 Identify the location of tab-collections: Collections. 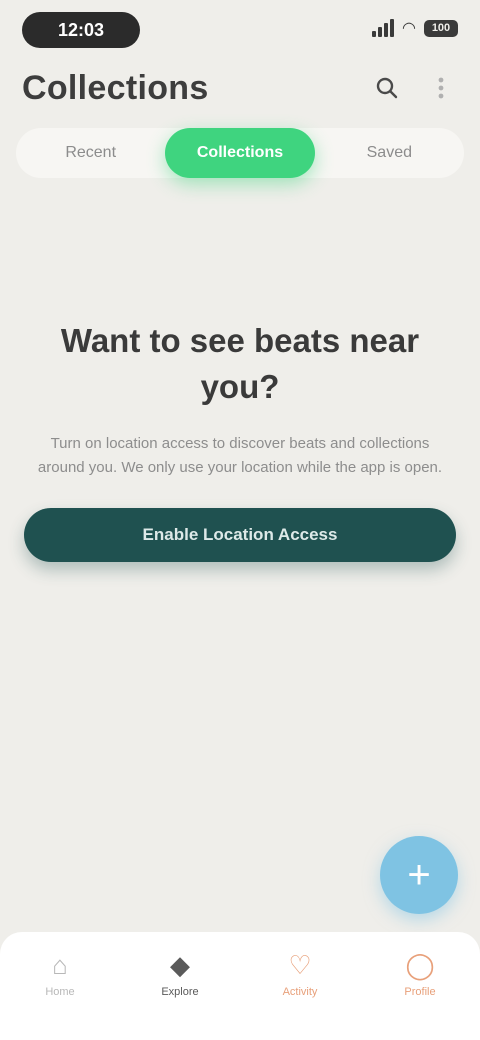
(240, 153).